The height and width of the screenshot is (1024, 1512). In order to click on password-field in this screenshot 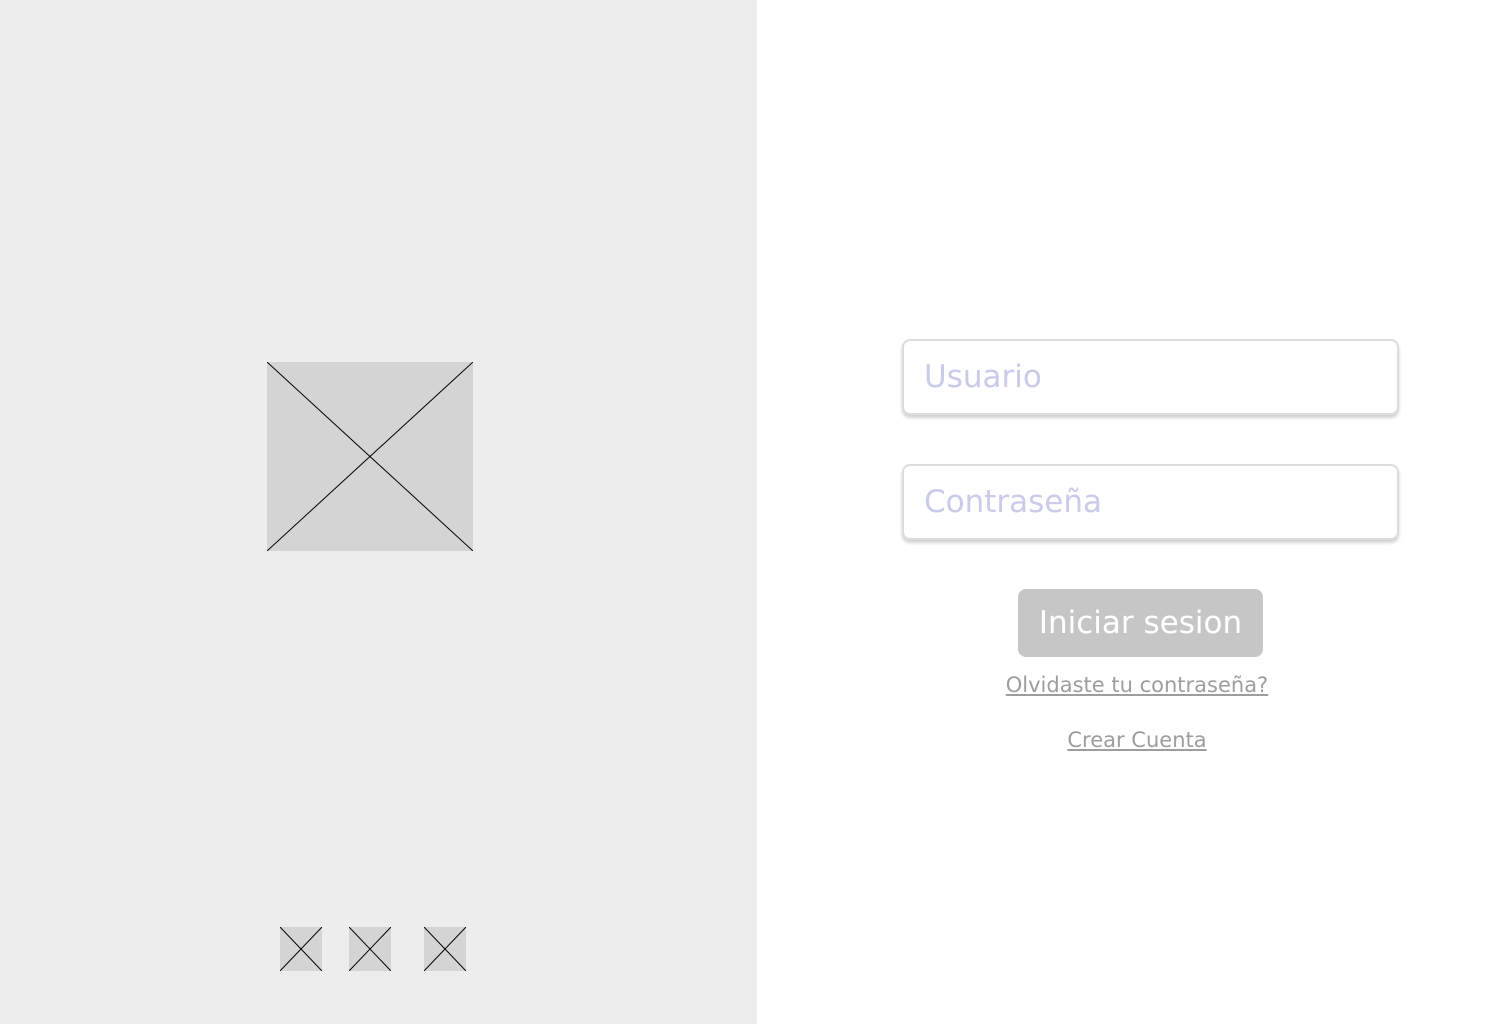, I will do `click(1150, 502)`.